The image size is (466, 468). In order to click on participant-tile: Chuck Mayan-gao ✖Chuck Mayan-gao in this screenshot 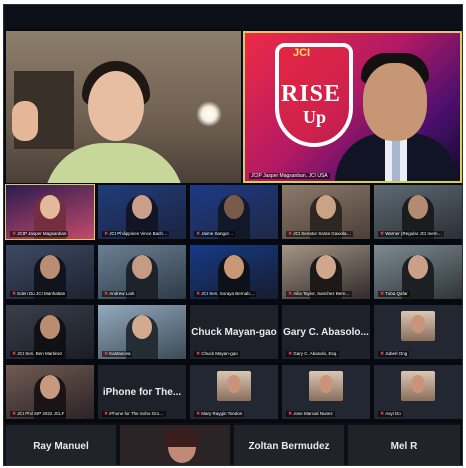, I will do `click(234, 332)`.